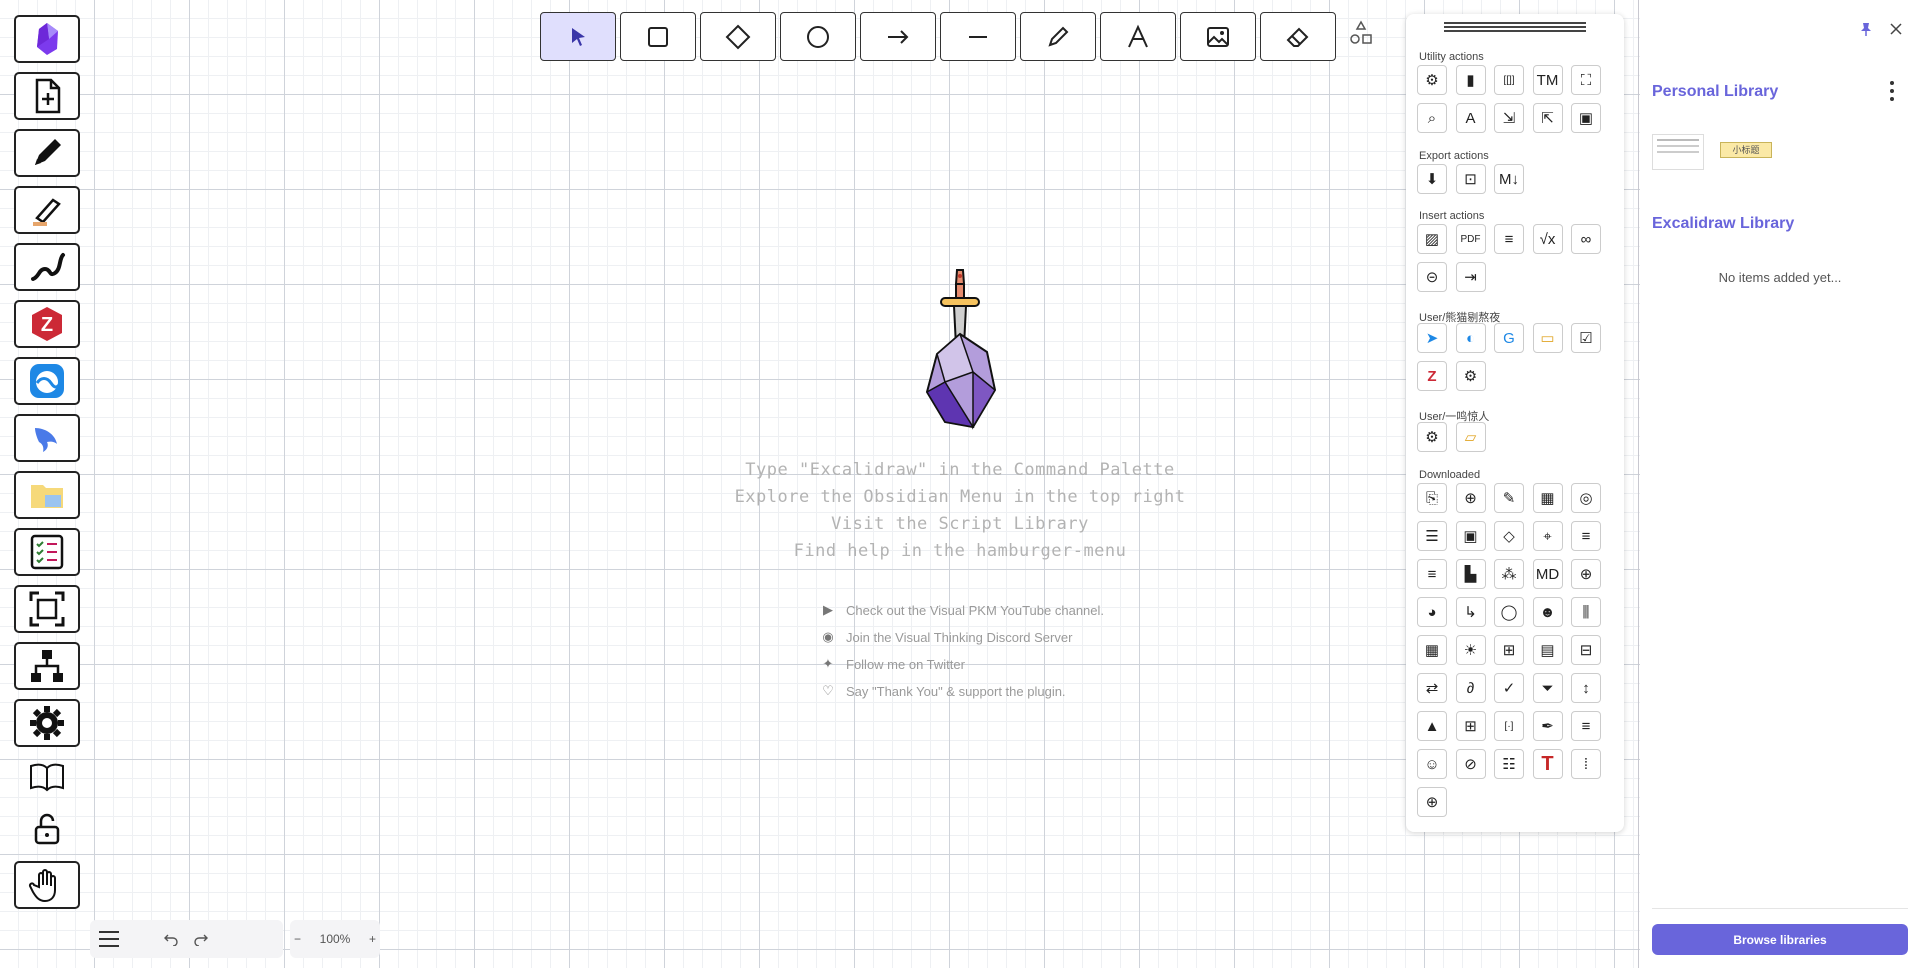  What do you see at coordinates (1432, 376) in the screenshot?
I see `script-button: Z` at bounding box center [1432, 376].